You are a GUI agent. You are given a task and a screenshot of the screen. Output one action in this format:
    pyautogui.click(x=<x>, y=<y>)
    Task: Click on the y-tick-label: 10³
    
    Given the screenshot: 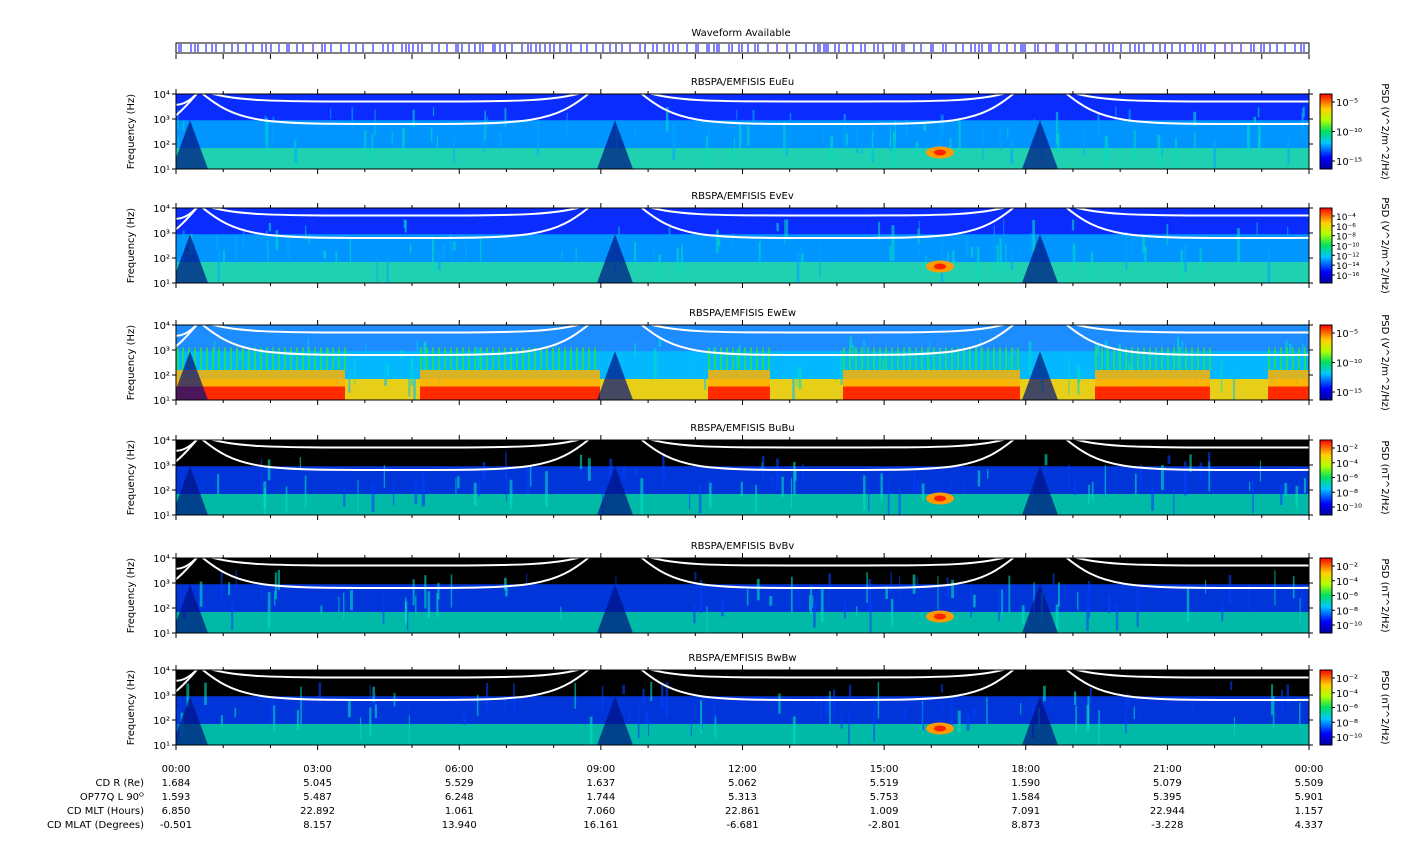 What is the action you would take?
    pyautogui.click(x=161, y=466)
    